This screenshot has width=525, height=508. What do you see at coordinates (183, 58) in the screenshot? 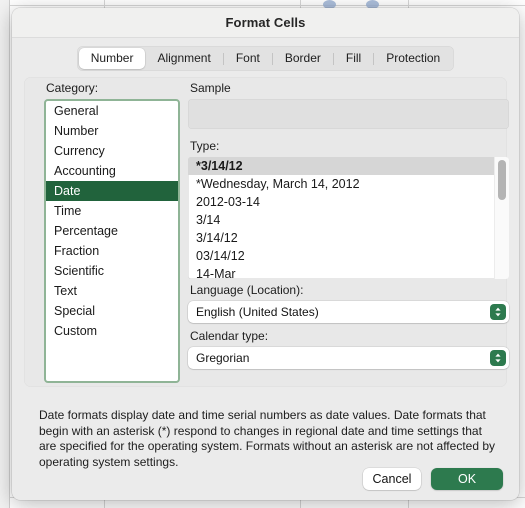
I see `tab-alignment: Alignment` at bounding box center [183, 58].